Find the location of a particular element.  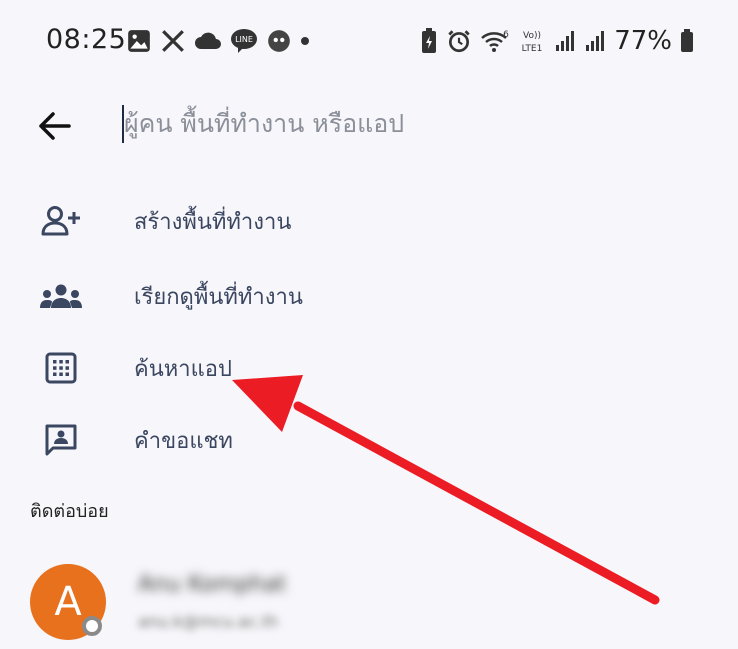

x-icon is located at coordinates (173, 41).